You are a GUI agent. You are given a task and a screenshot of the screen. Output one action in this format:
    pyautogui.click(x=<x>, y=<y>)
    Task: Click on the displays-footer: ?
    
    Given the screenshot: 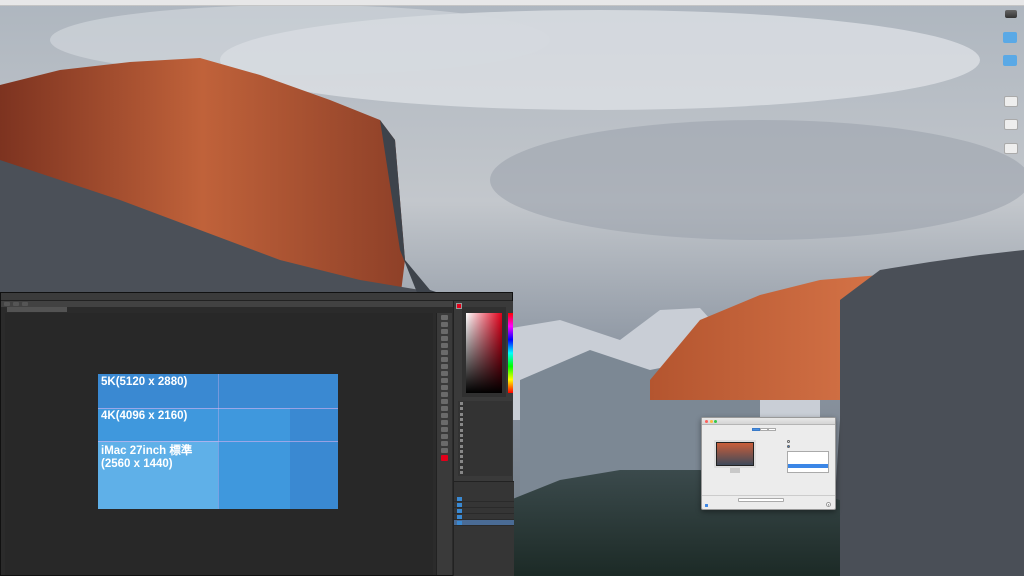 What is the action you would take?
    pyautogui.click(x=768, y=502)
    